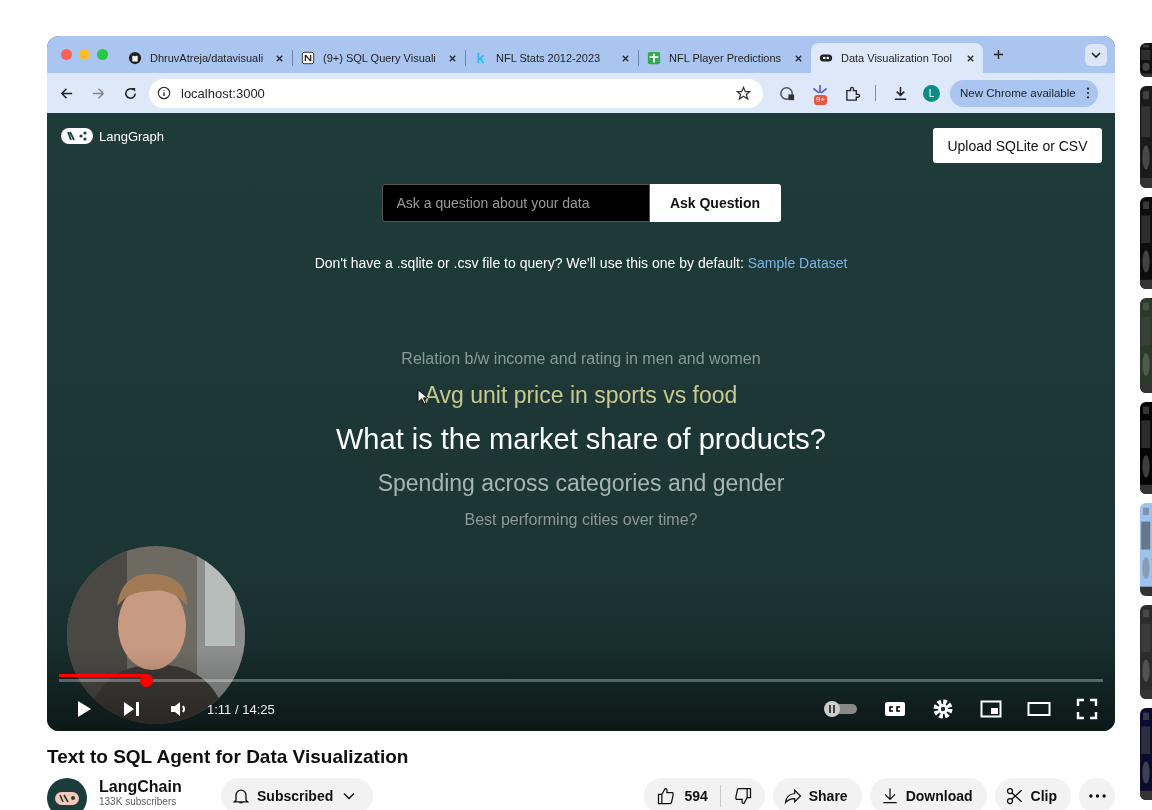 The image size is (1152, 810). What do you see at coordinates (928, 794) in the screenshot?
I see `download-button: Download` at bounding box center [928, 794].